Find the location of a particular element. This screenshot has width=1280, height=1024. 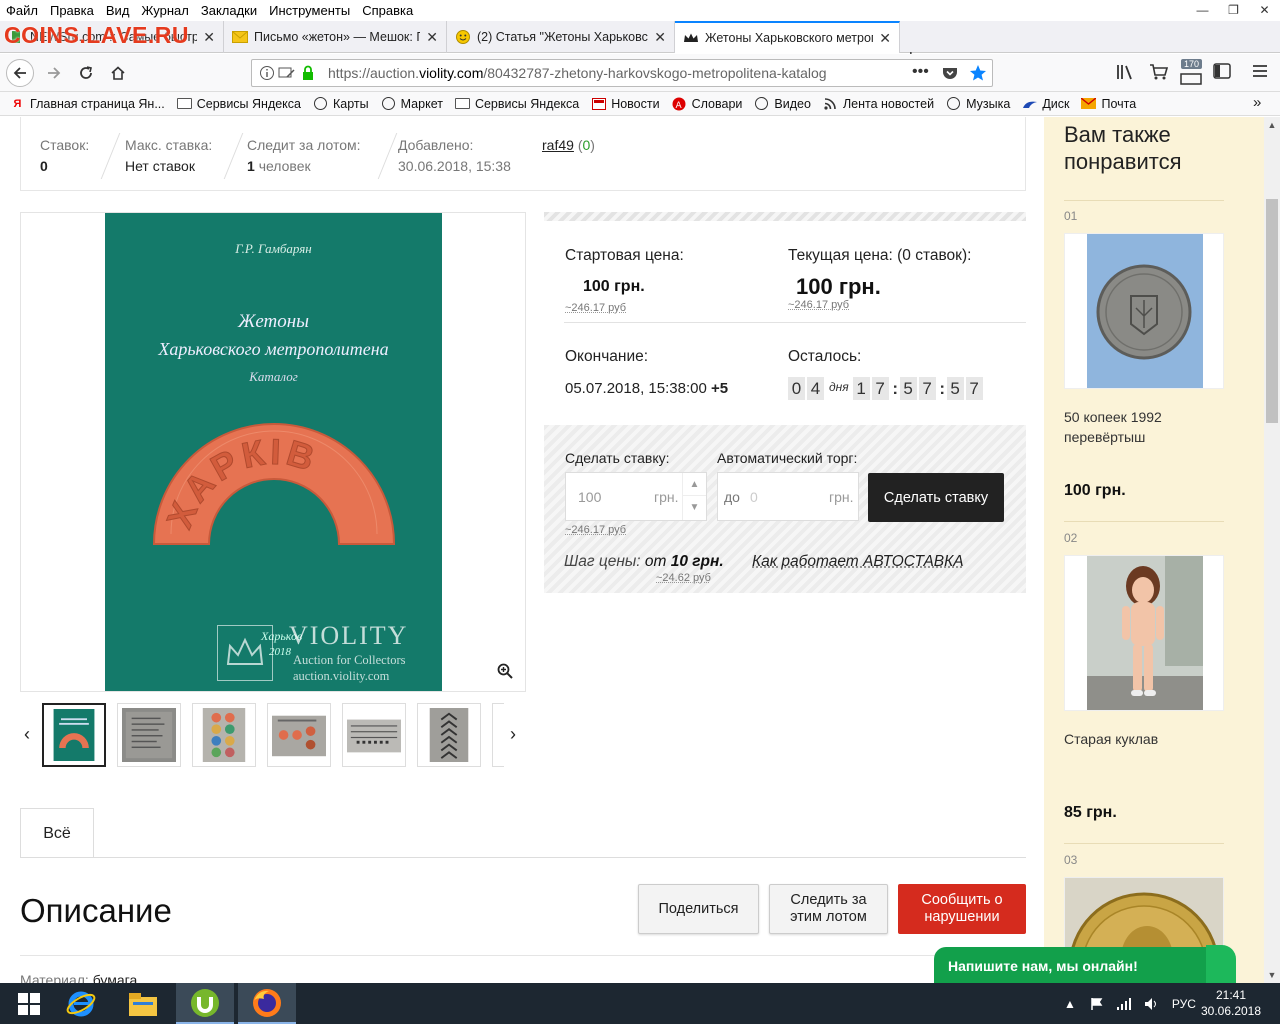

menu-bookmarks: Закладки is located at coordinates (229, 10).